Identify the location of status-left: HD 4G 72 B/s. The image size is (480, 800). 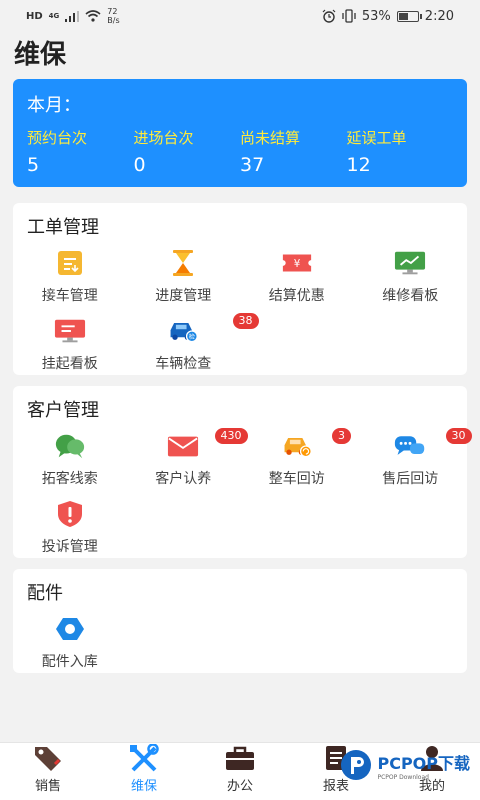
(73, 16).